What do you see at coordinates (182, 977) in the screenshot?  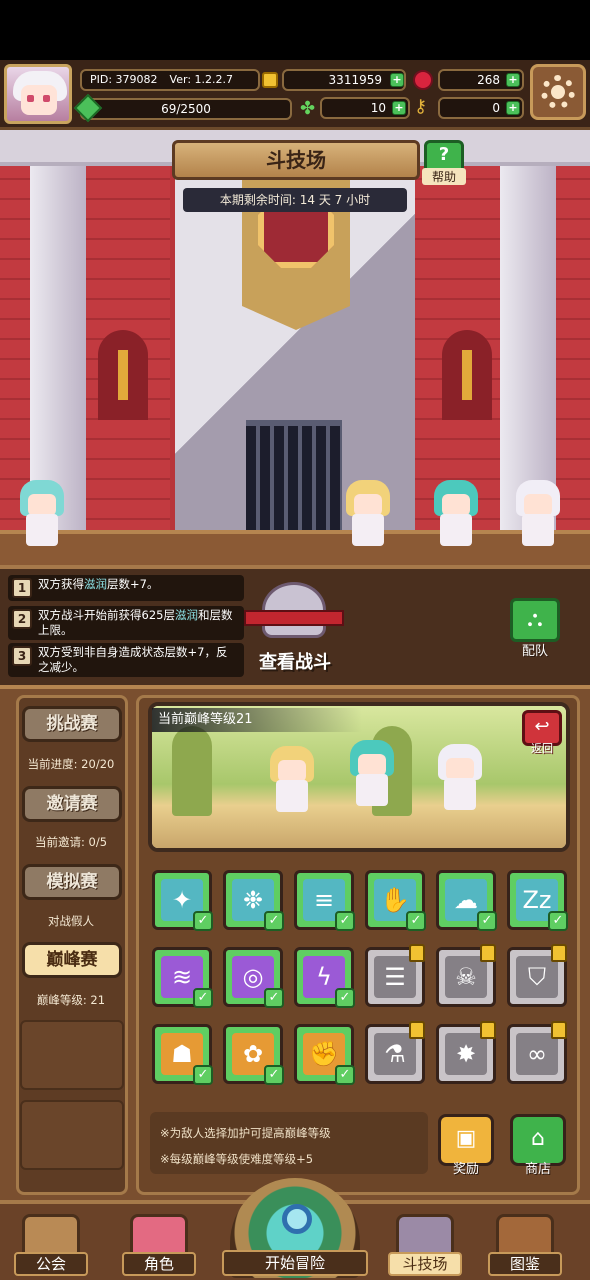 I see `blessing-slot: ≋ ✓` at bounding box center [182, 977].